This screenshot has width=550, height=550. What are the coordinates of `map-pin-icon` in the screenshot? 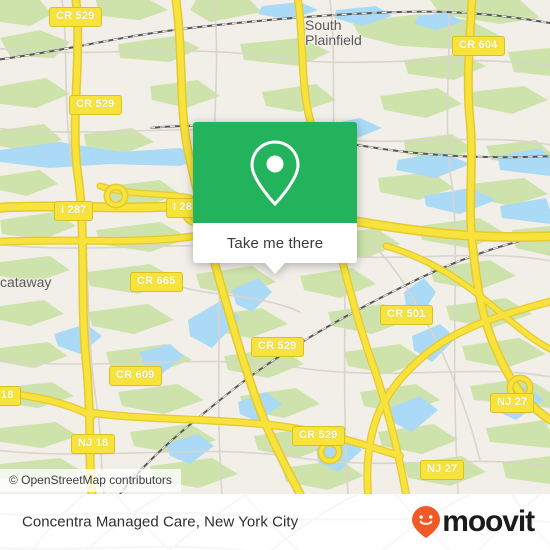 It's located at (275, 172).